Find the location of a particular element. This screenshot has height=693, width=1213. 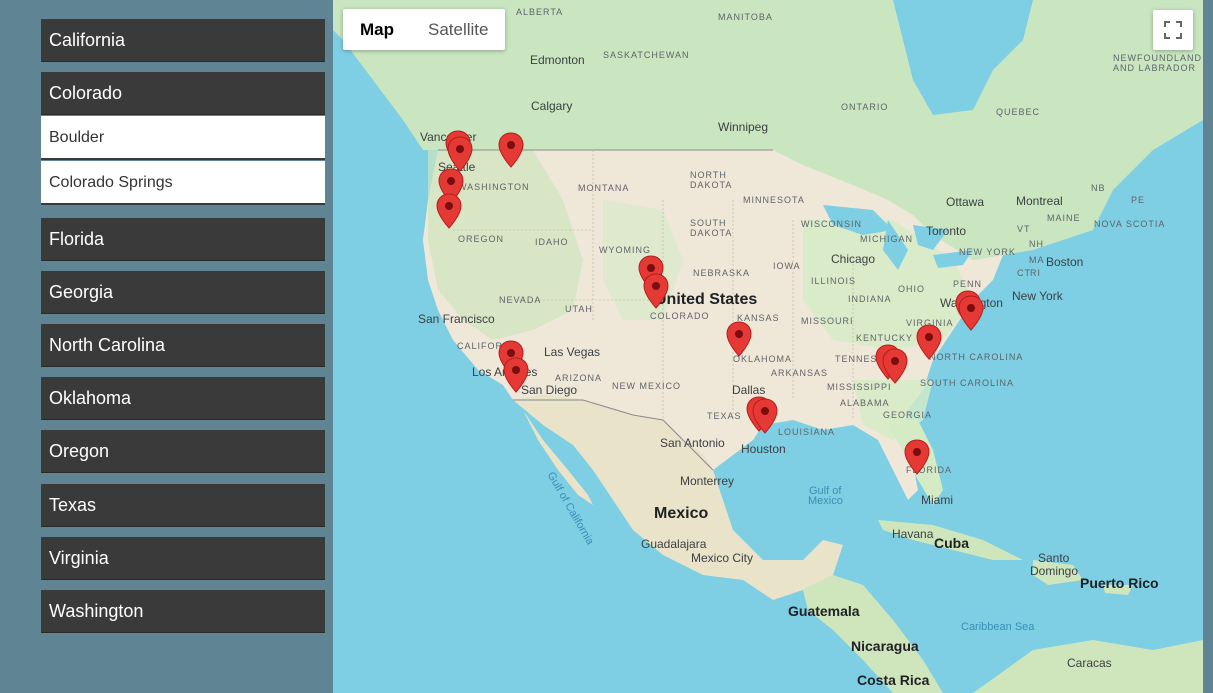

label-colorado: COLORADO is located at coordinates (680, 316).